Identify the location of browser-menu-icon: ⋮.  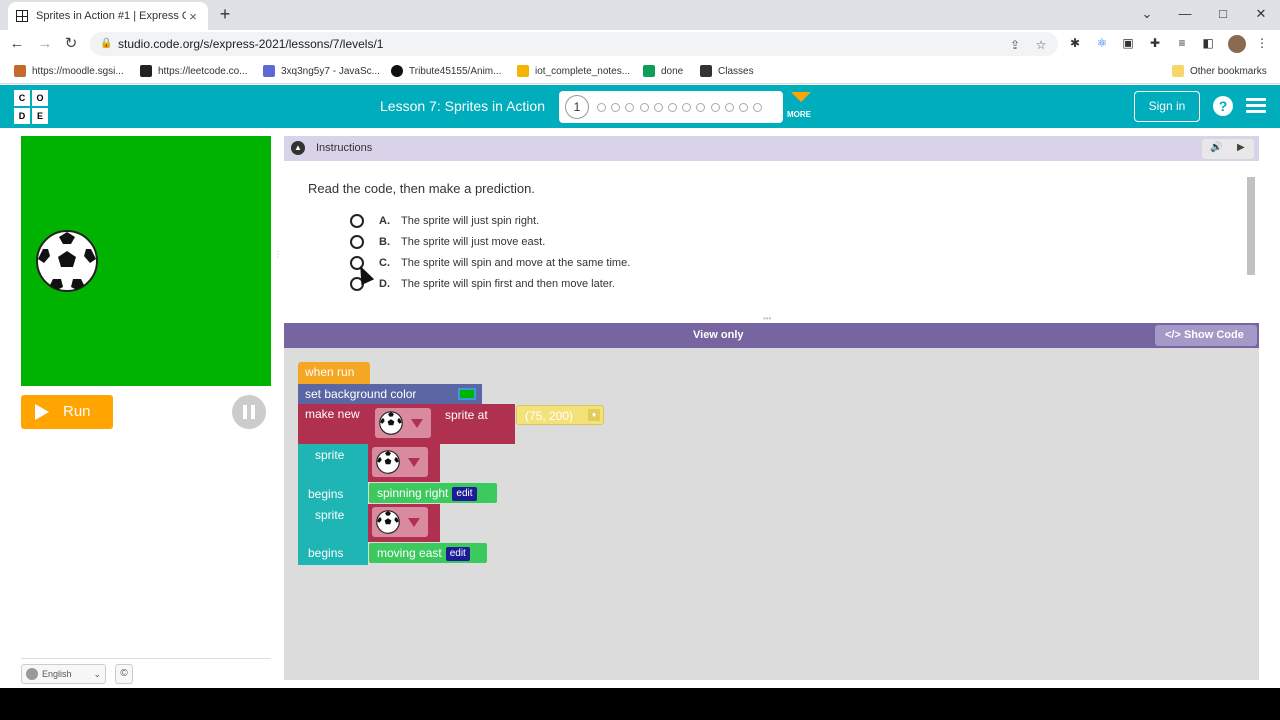
(1262, 43).